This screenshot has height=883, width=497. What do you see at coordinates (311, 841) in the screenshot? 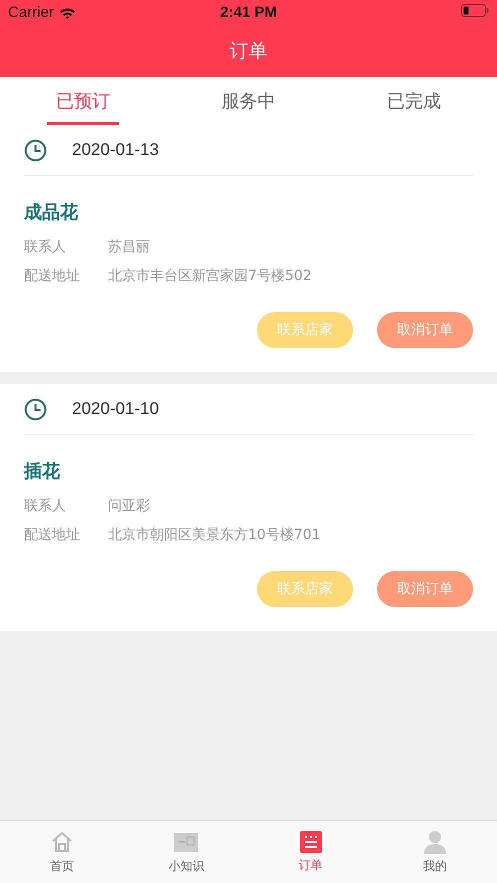
I see `order-list-icon` at bounding box center [311, 841].